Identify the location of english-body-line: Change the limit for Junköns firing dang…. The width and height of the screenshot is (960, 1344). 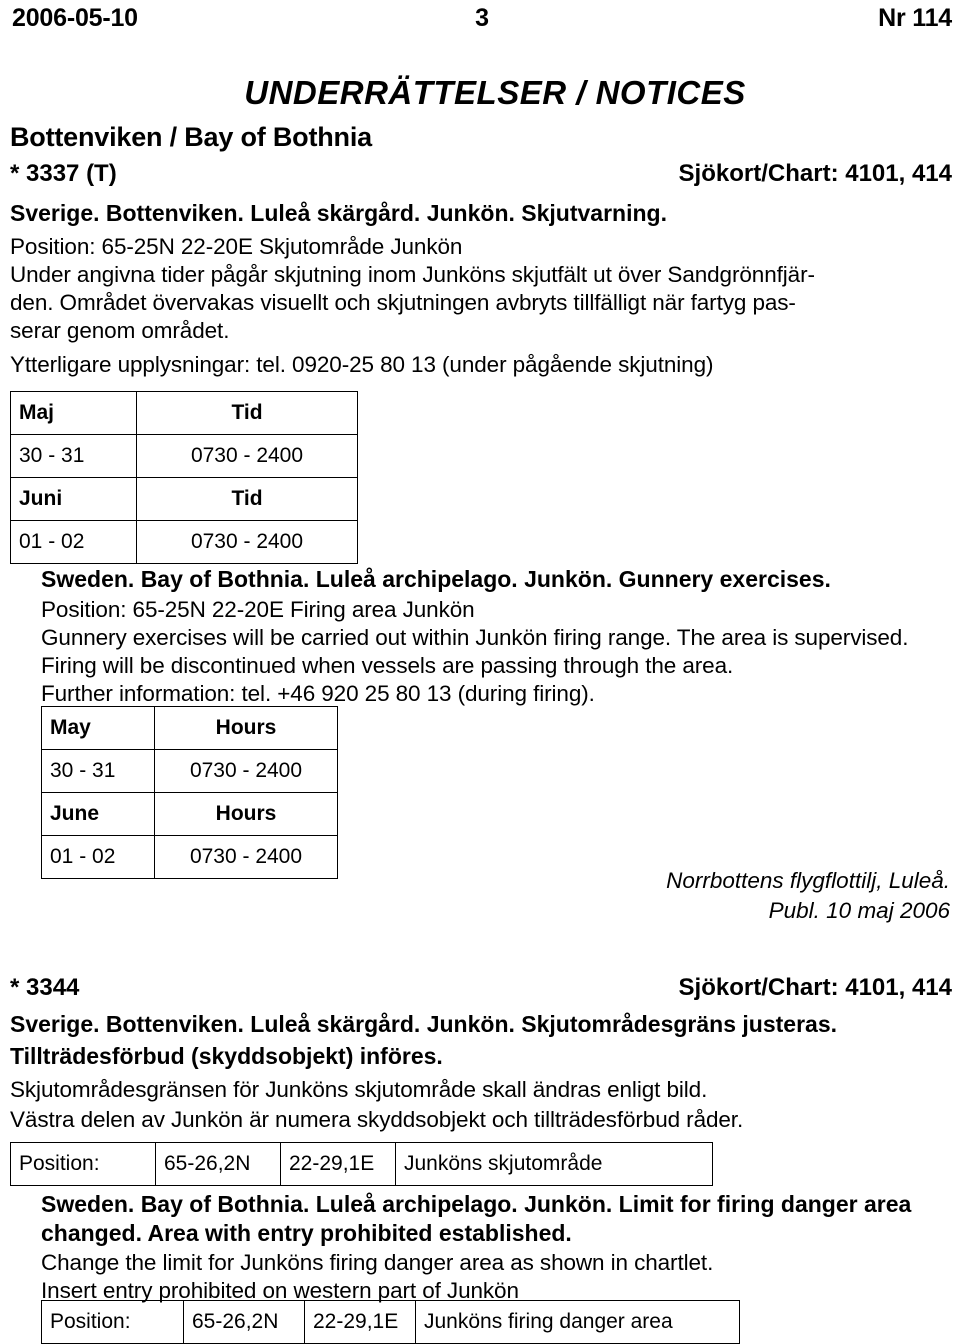
(377, 1262).